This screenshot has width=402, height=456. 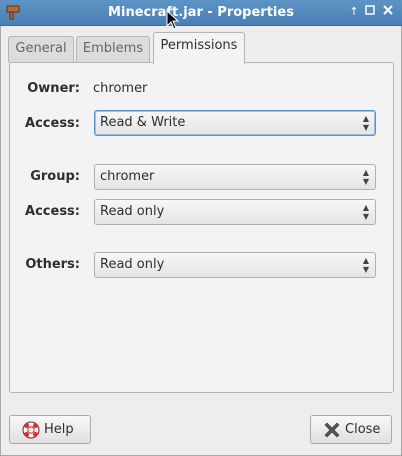 I want to click on owner-access-select: Read & Write ▲ ▼, so click(x=235, y=123).